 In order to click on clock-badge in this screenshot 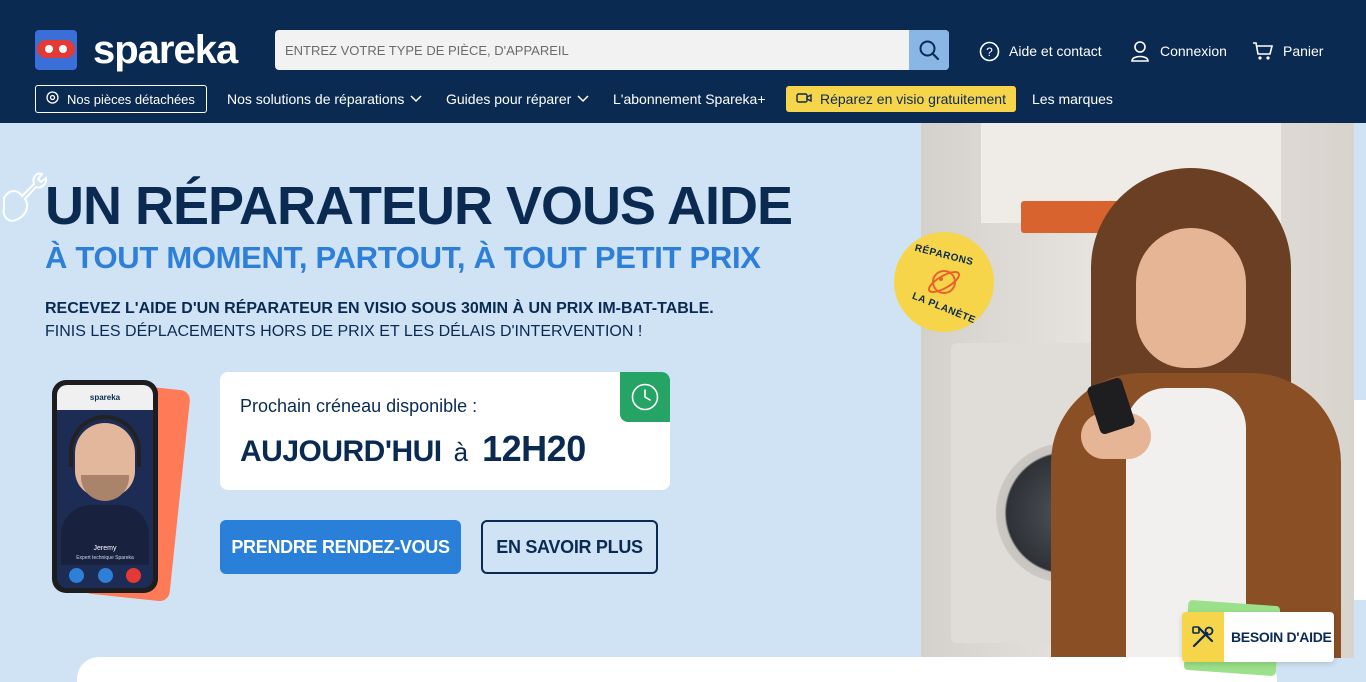, I will do `click(645, 397)`.